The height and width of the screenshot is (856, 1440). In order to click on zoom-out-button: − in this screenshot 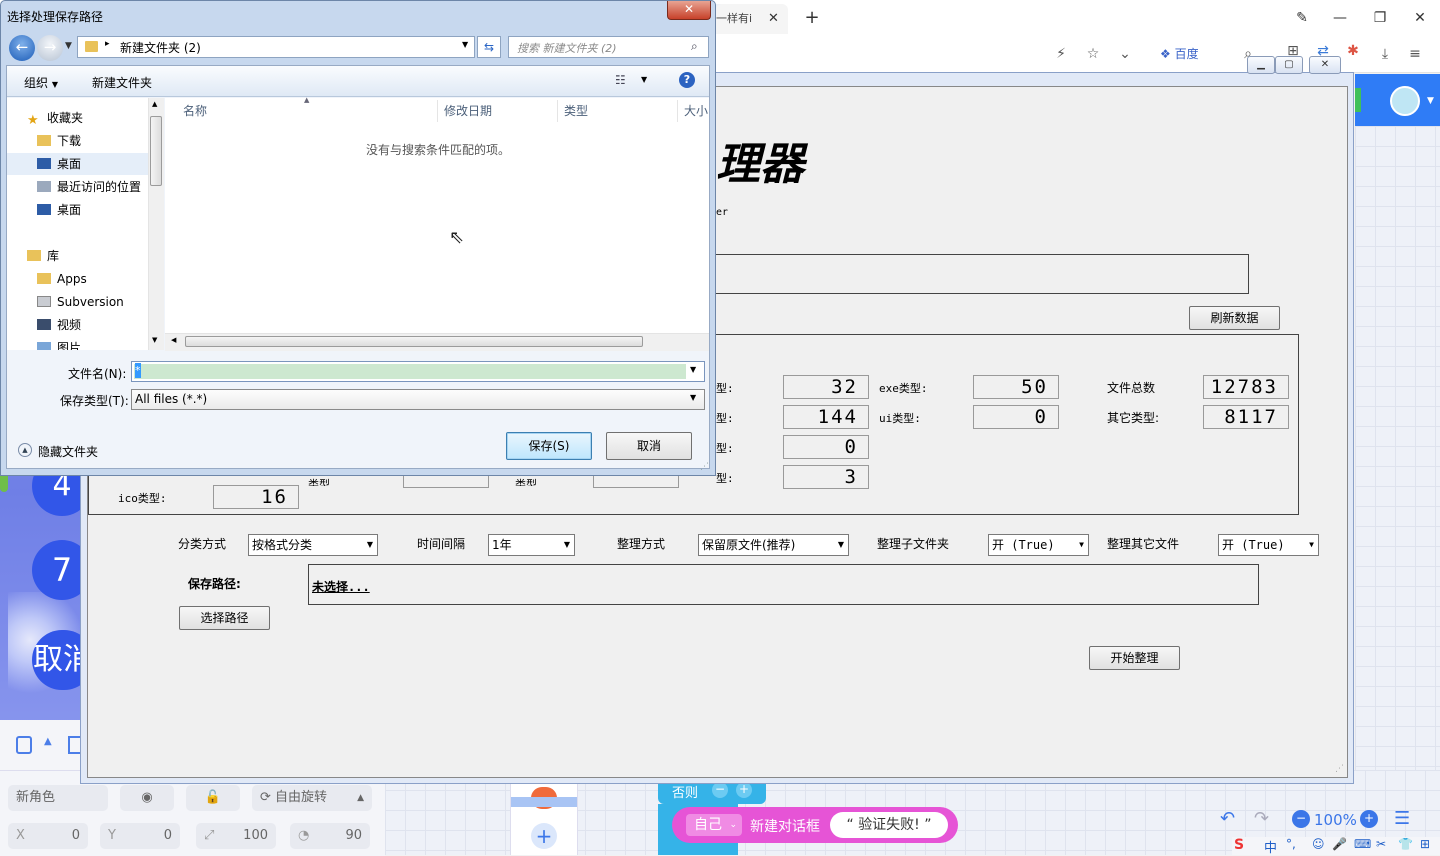, I will do `click(1301, 819)`.